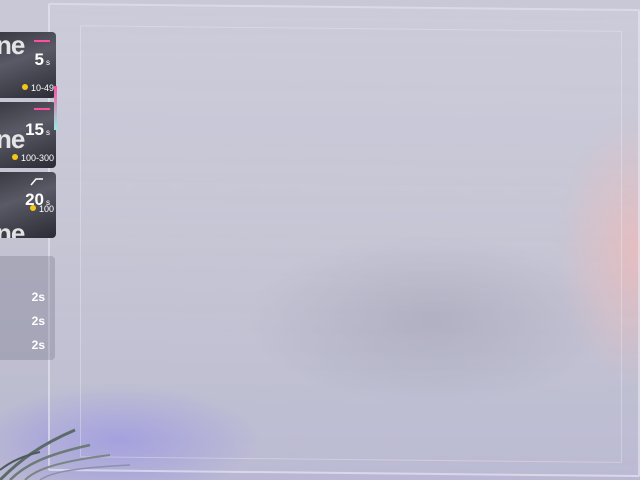  What do you see at coordinates (28, 65) in the screenshot?
I see `tip-menu-item: ne 5 s 10-49` at bounding box center [28, 65].